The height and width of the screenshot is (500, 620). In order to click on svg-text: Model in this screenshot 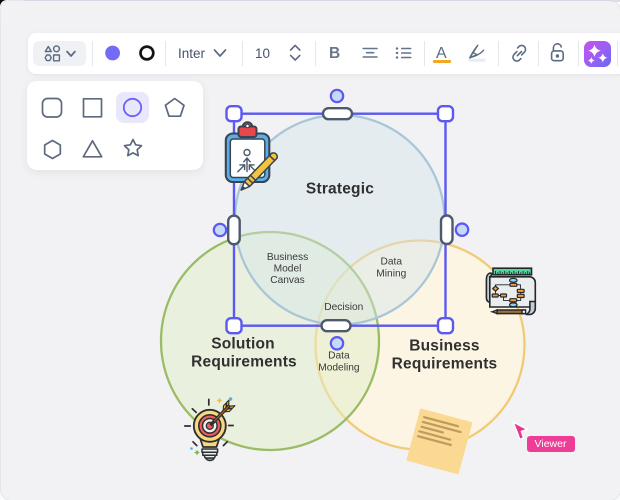, I will do `click(288, 269)`.